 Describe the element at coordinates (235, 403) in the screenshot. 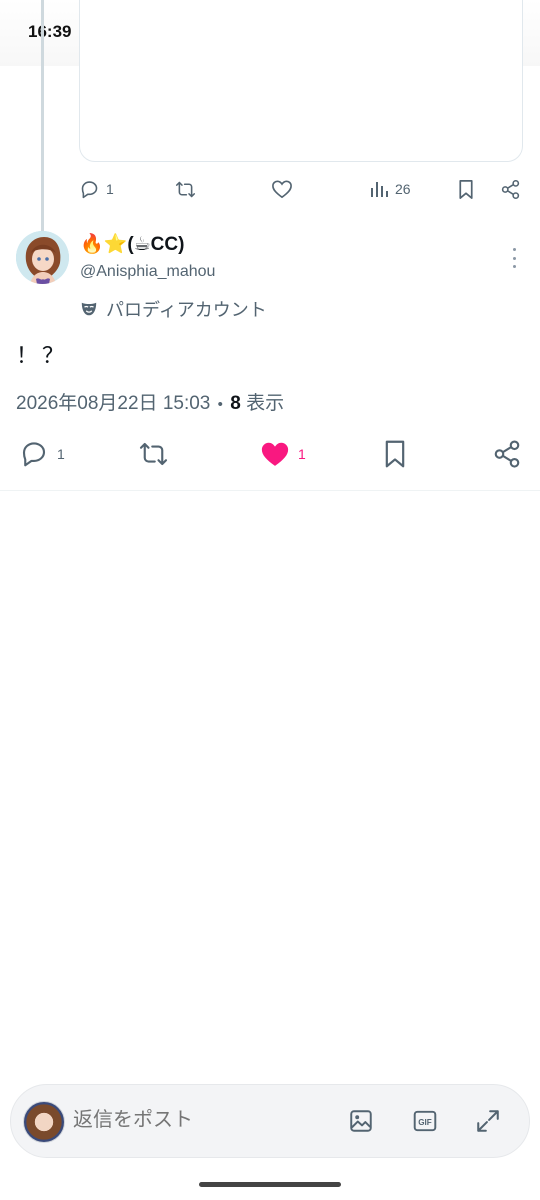

I see `views-count: 8` at that location.